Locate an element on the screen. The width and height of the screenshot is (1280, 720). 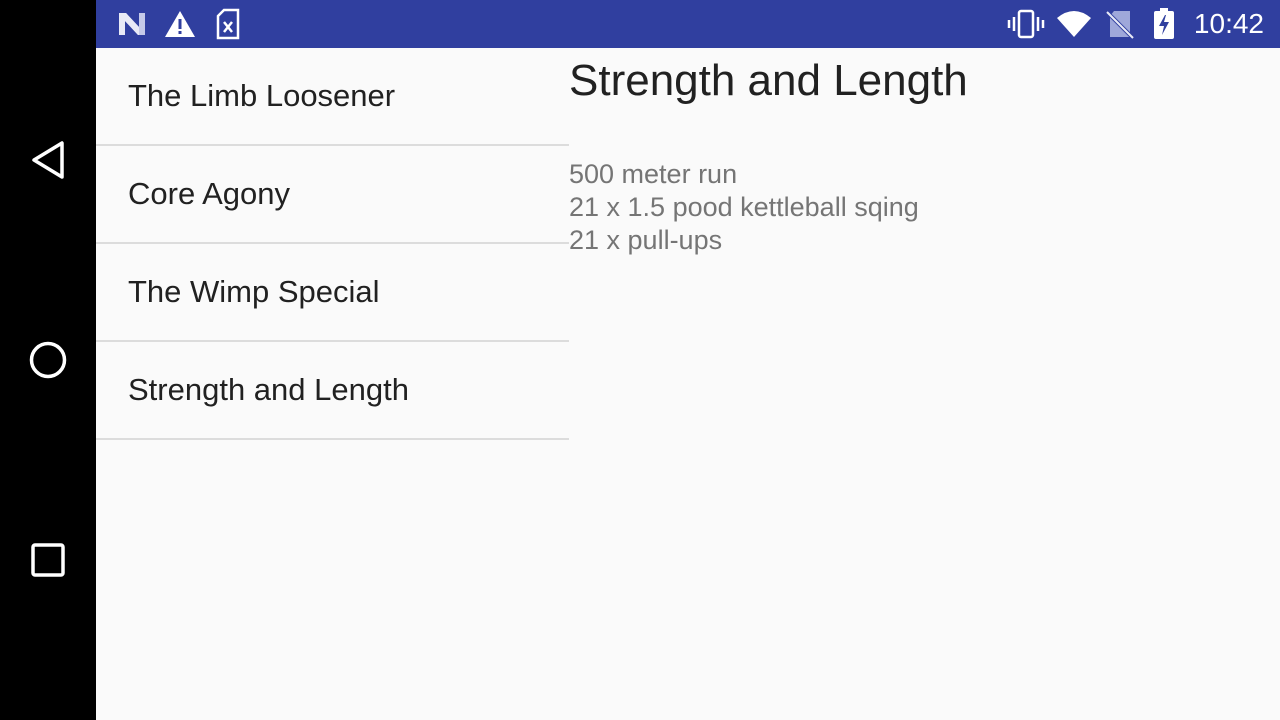
list-item: The Wimp Special is located at coordinates (332, 293).